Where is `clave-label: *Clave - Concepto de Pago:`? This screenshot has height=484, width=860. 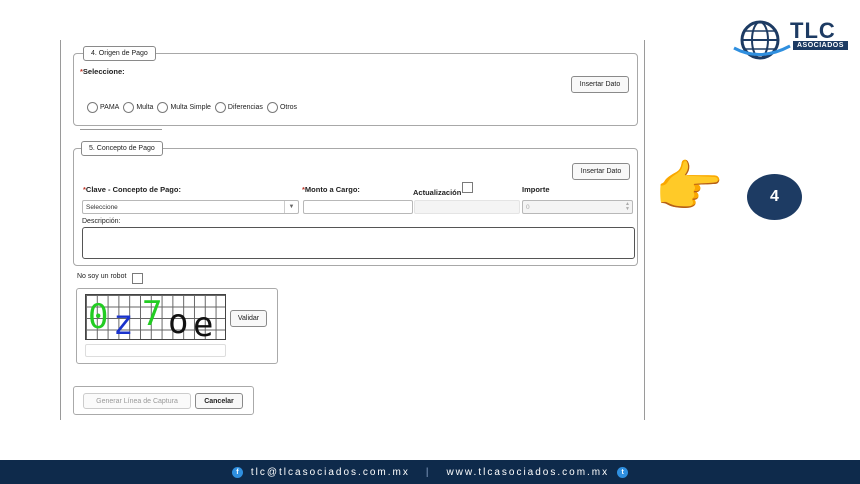
clave-label: *Clave - Concepto de Pago: is located at coordinates (132, 189).